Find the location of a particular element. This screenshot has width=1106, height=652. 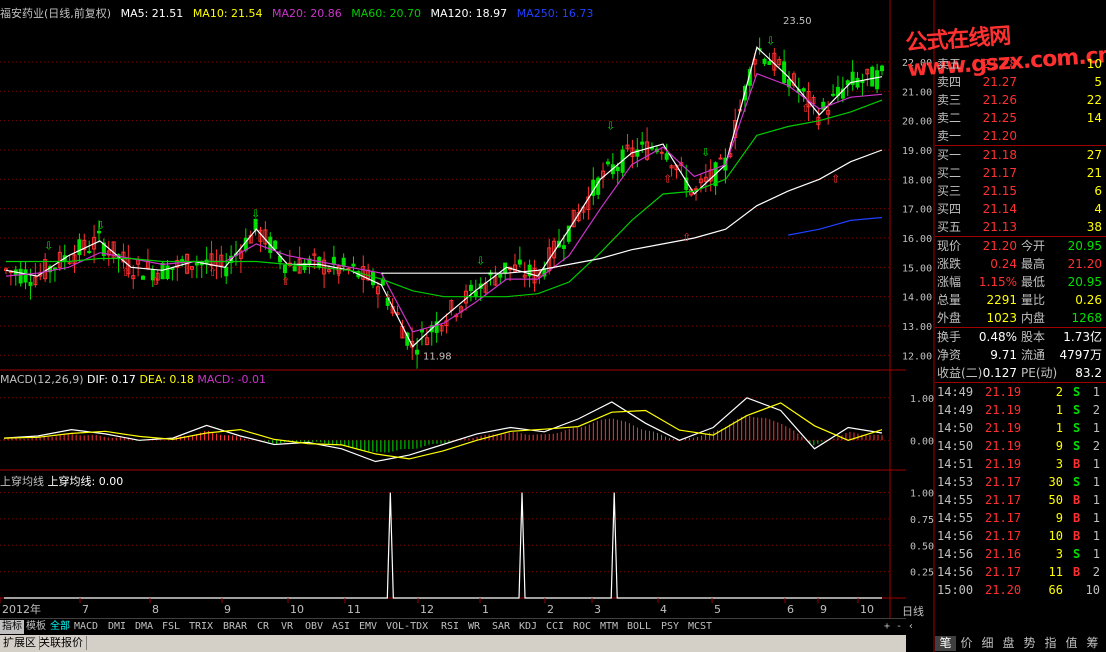

indicator-tab: DMI is located at coordinates (117, 627).